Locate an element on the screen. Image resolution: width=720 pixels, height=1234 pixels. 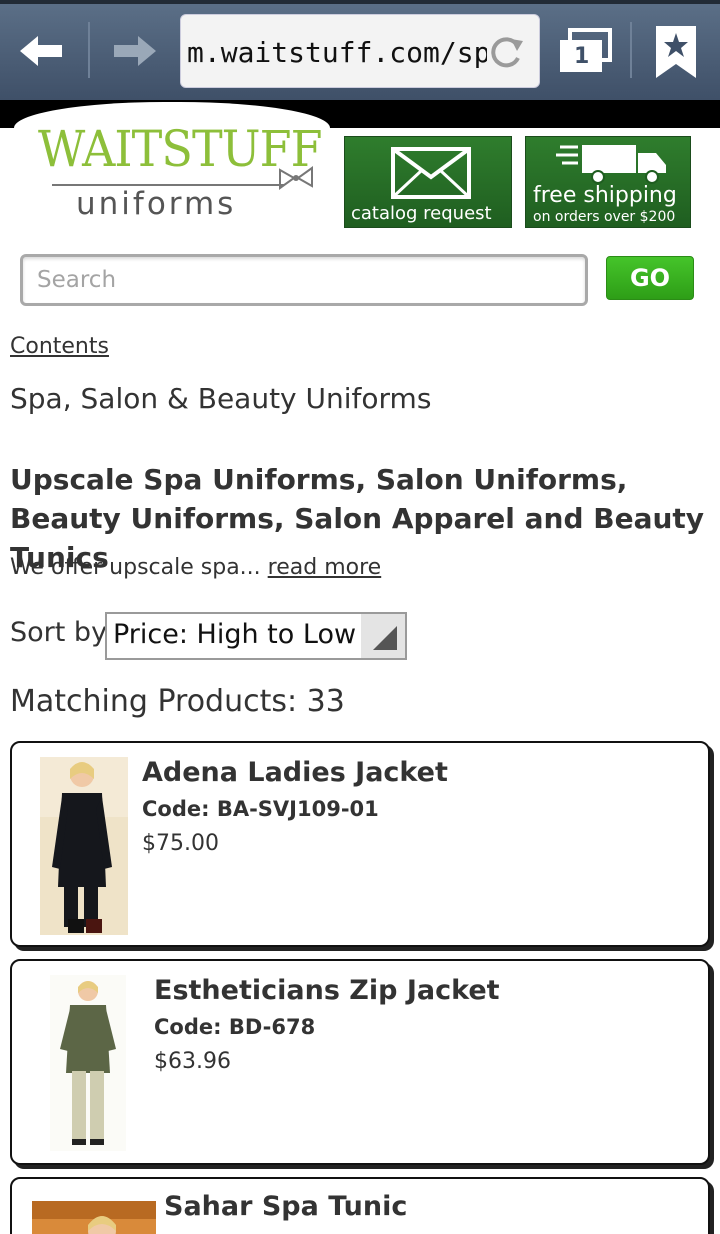
product-code: Code: BA-SVJ109-01 is located at coordinates (260, 809).